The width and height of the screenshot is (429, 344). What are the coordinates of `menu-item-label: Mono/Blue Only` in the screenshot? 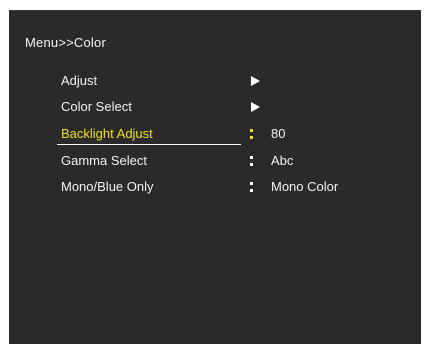 It's located at (107, 186).